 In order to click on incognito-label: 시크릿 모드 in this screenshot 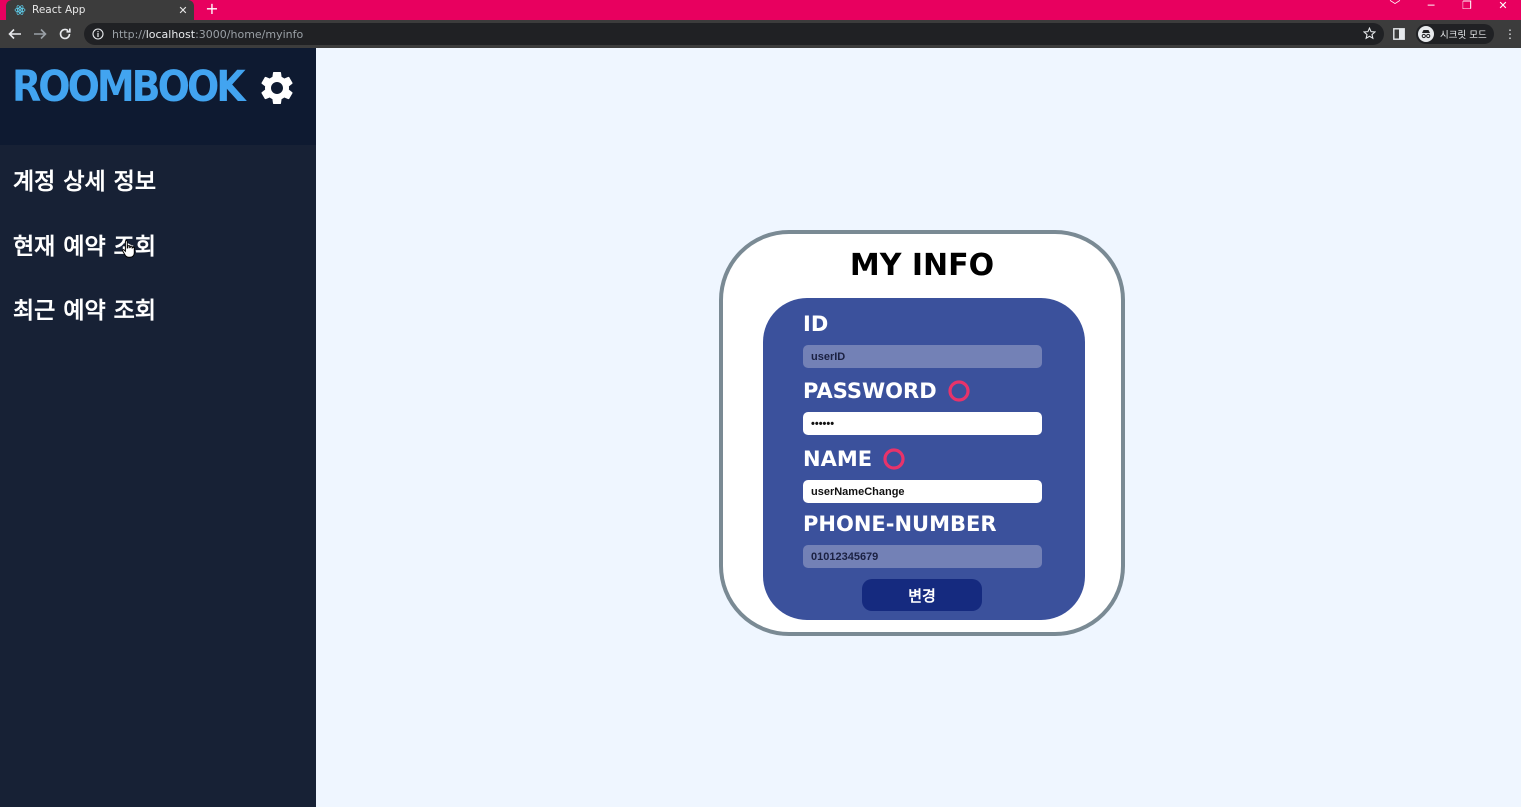, I will do `click(1463, 35)`.